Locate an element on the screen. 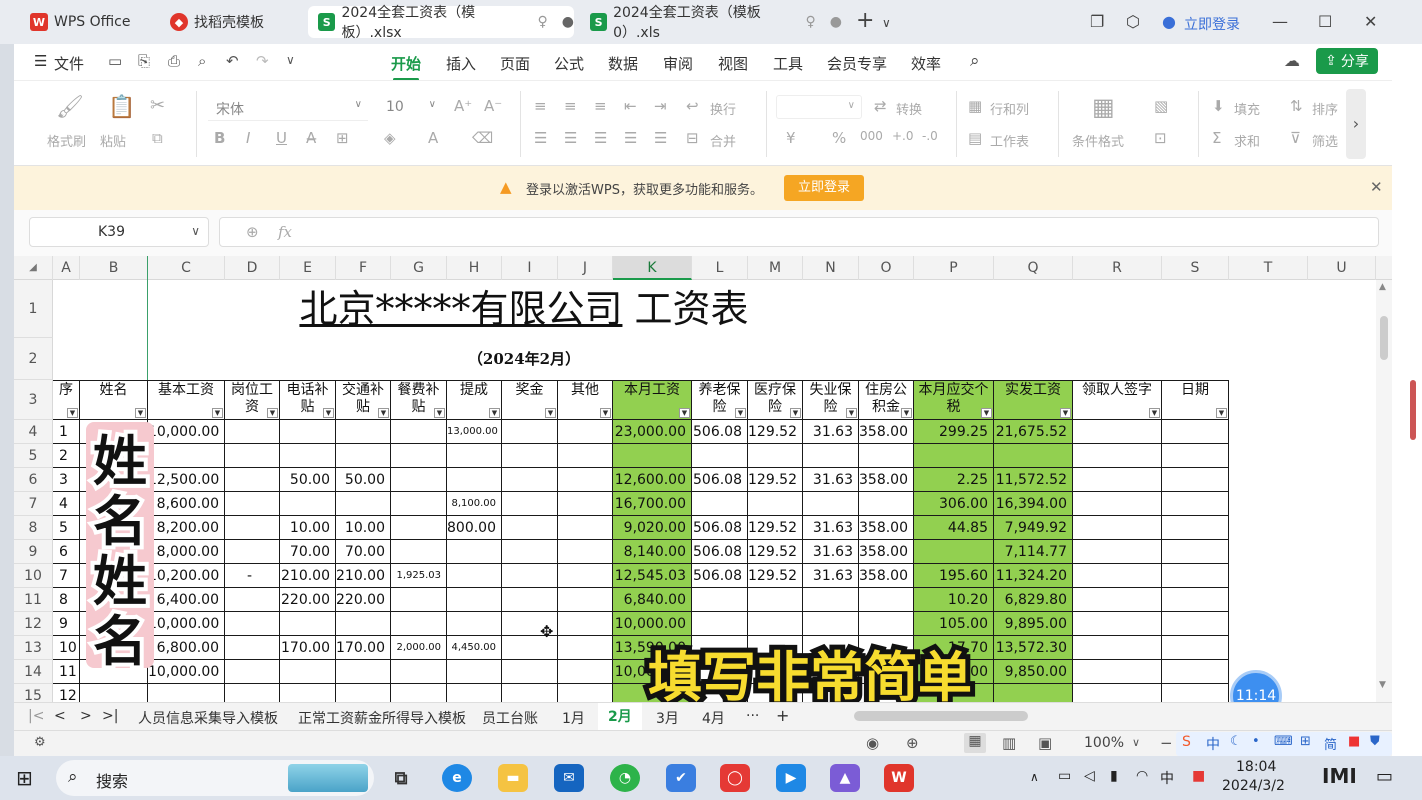  column-header-F: F is located at coordinates (363, 268).